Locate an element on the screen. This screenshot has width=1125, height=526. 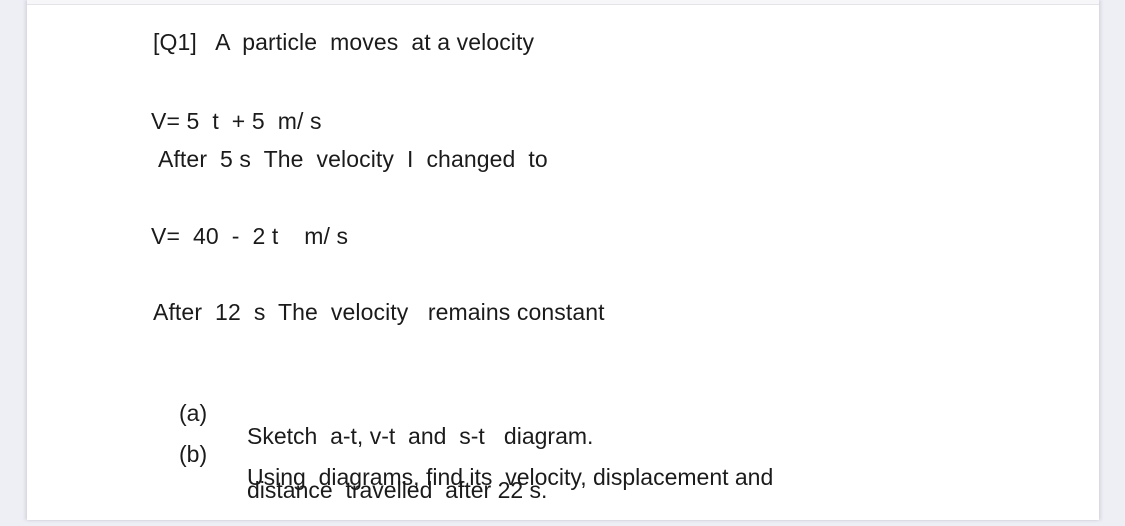
velocity-equation-2: V= 40 - 2 t m/ s is located at coordinates (250, 236).